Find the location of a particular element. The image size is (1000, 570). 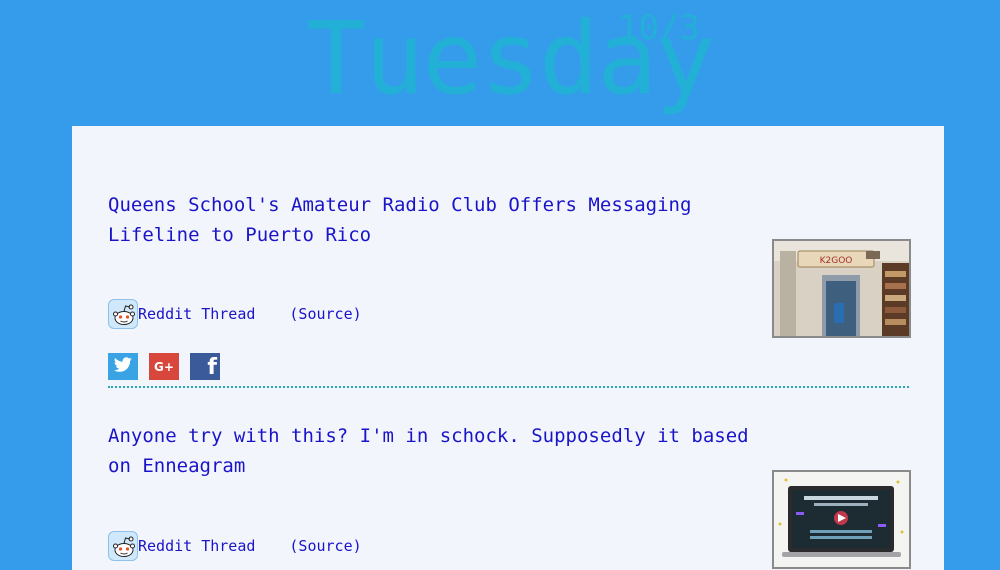

twitter-share-button is located at coordinates (123, 366).